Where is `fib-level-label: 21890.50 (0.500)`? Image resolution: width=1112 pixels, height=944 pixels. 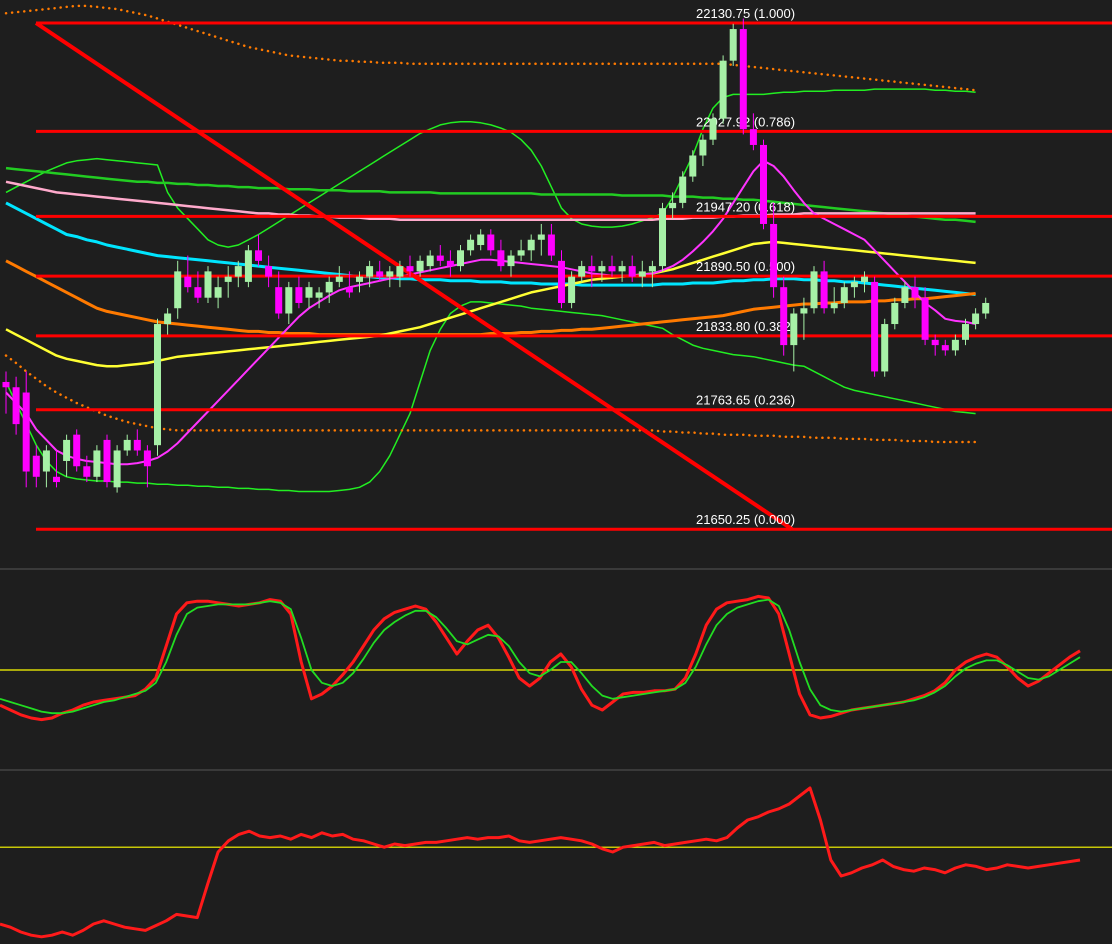
fib-level-label: 21890.50 (0.500) is located at coordinates (745, 266).